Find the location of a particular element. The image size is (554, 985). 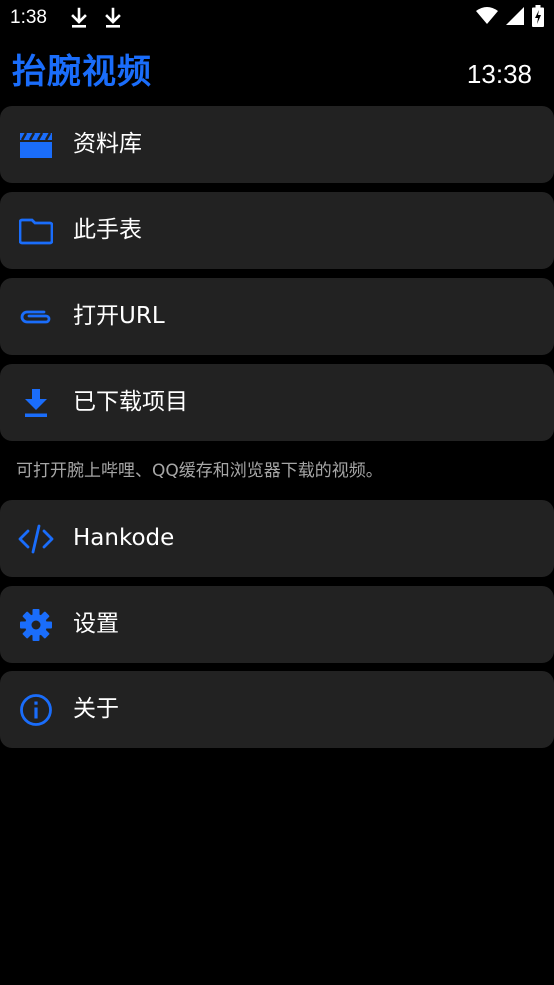

menu-item-open-url: 打开URL is located at coordinates (277, 316).